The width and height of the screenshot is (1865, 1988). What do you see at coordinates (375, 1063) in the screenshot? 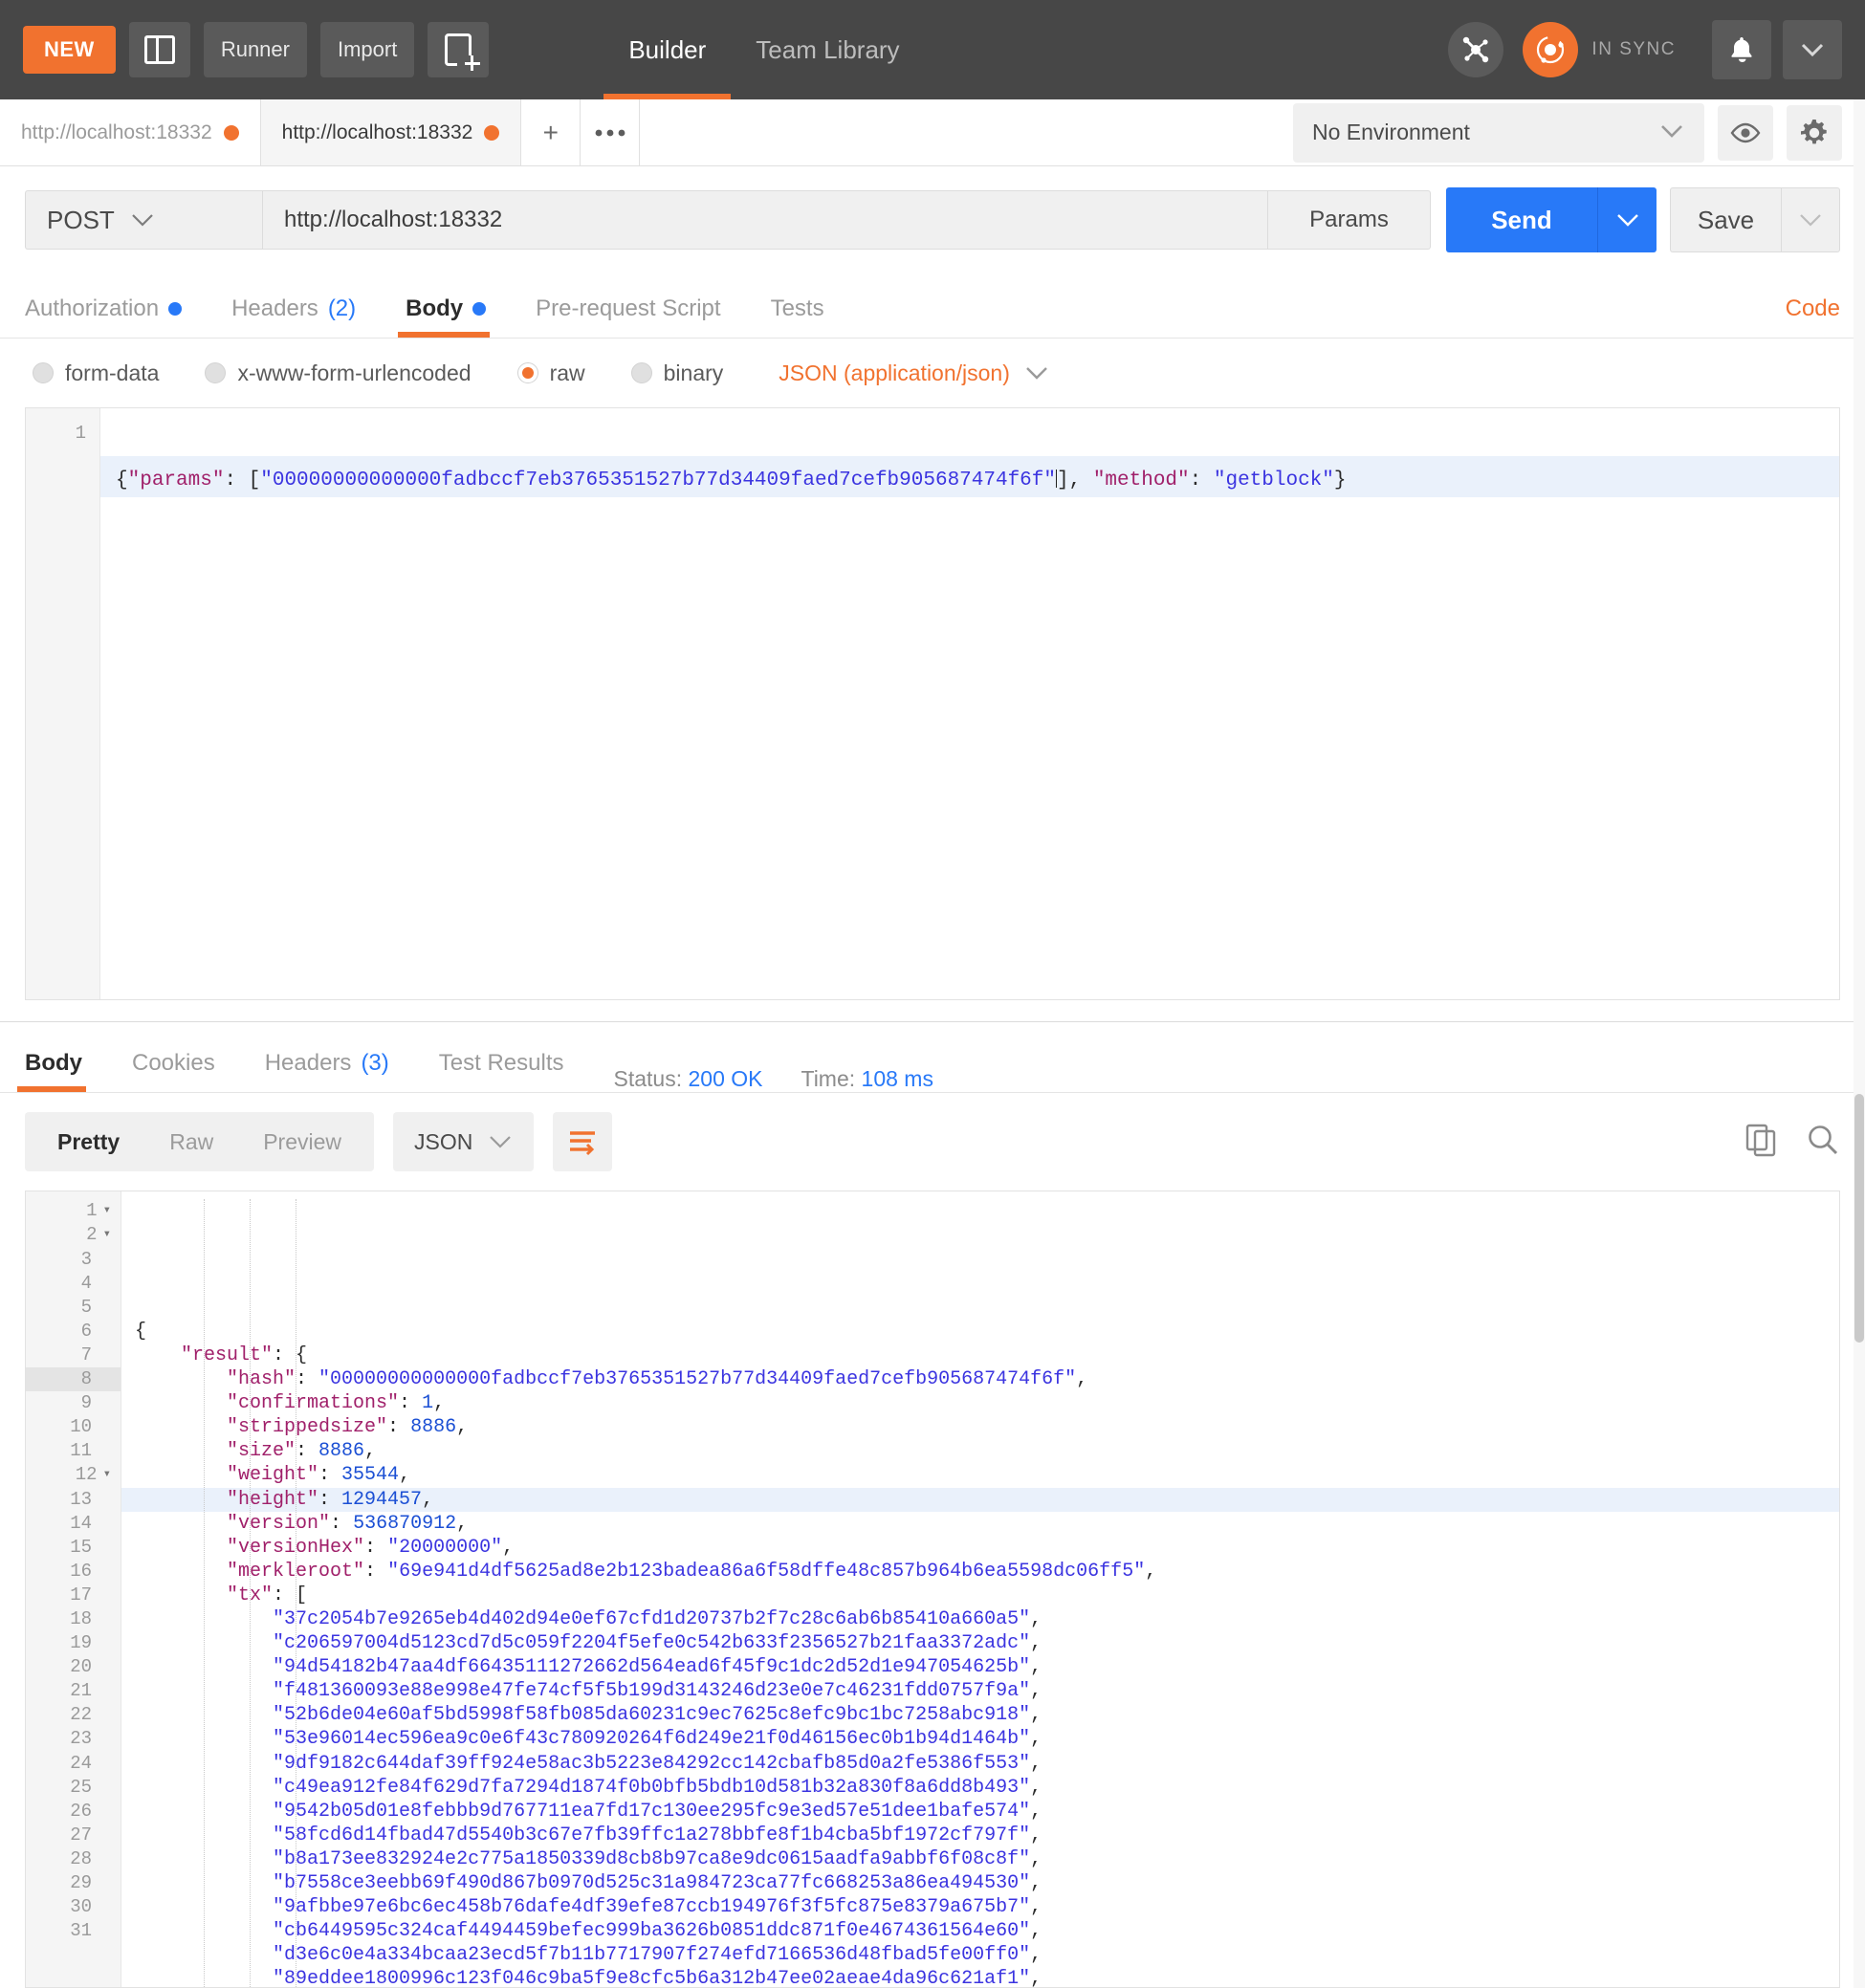
I see `response-tab-headers-count: (3)` at bounding box center [375, 1063].